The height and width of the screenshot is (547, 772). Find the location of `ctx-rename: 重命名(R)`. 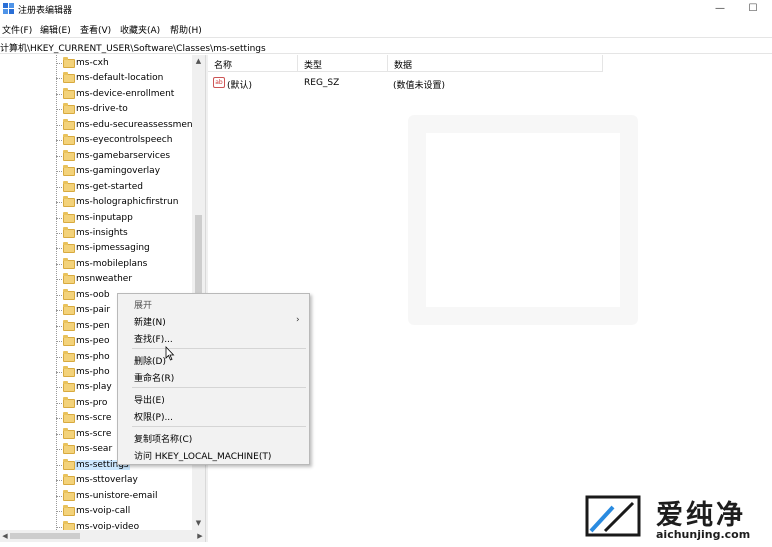

ctx-rename: 重命名(R) is located at coordinates (213, 376).